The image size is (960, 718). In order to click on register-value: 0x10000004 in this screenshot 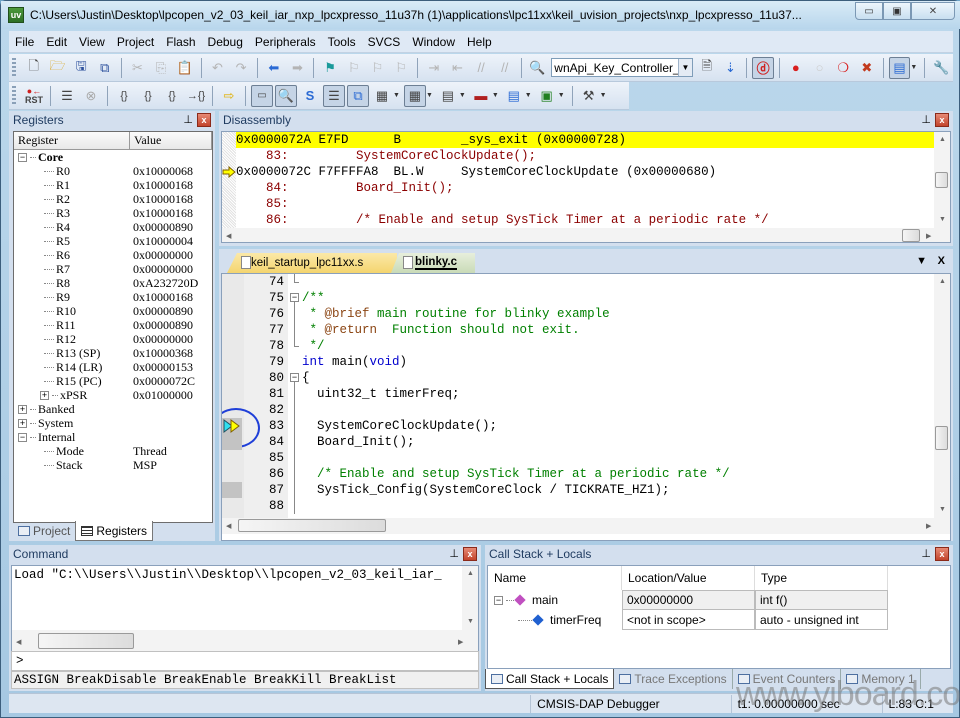, I will do `click(172, 241)`.